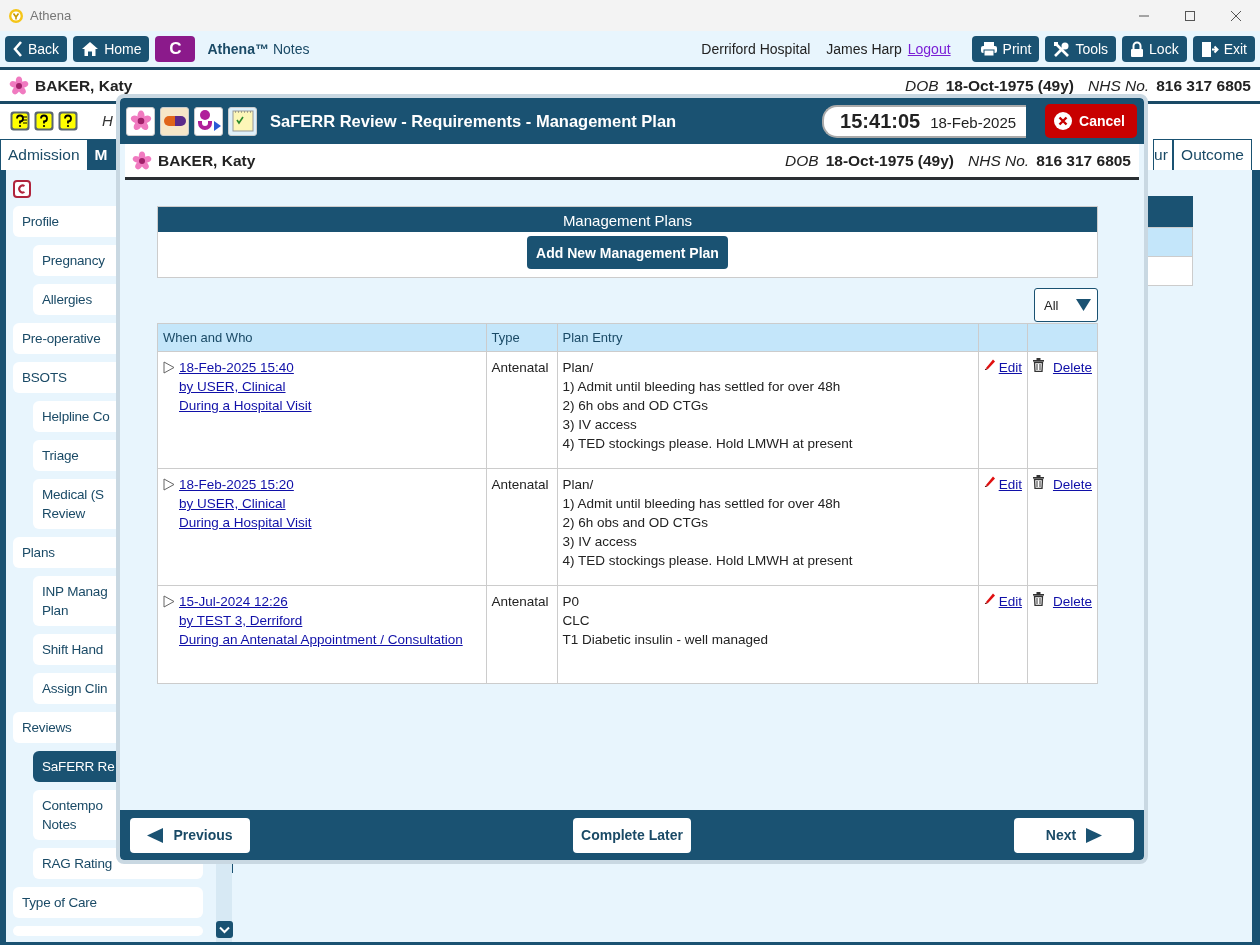 This screenshot has width=1260, height=945. Describe the element at coordinates (666, 640) in the screenshot. I see `plan-line: T1 Diabetic insulin - well managed` at that location.